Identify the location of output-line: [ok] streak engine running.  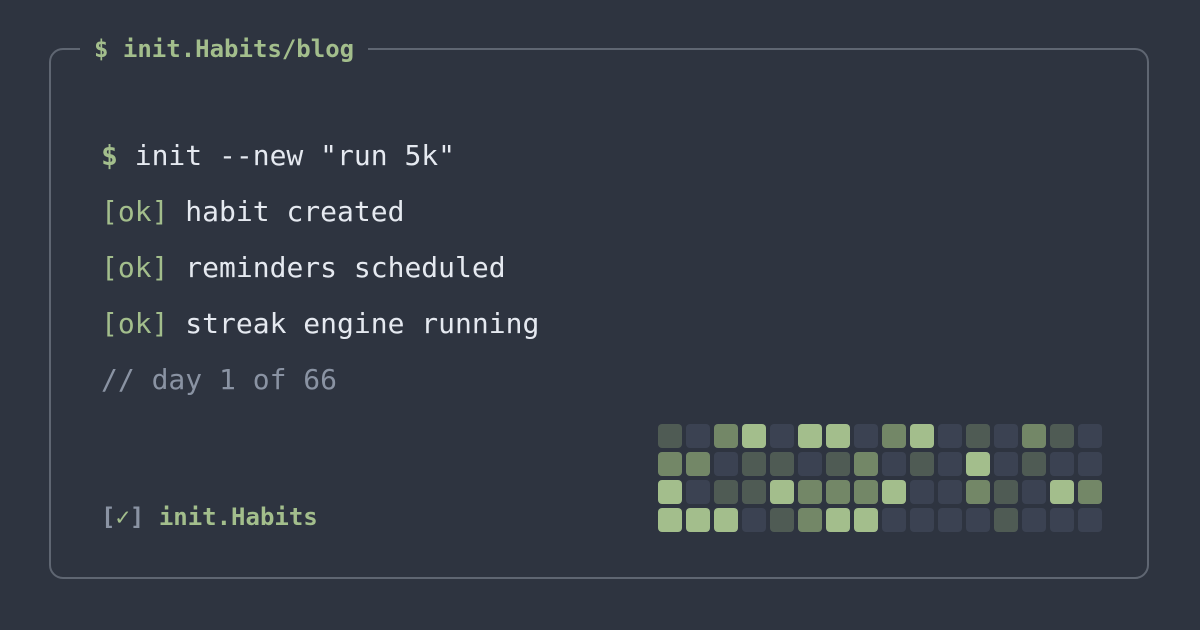
(320, 324).